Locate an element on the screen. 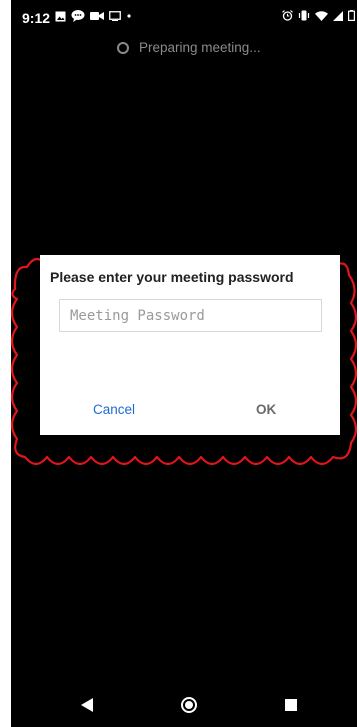 The image size is (359, 727). dialog-title: Please enter your meeting password is located at coordinates (172, 277).